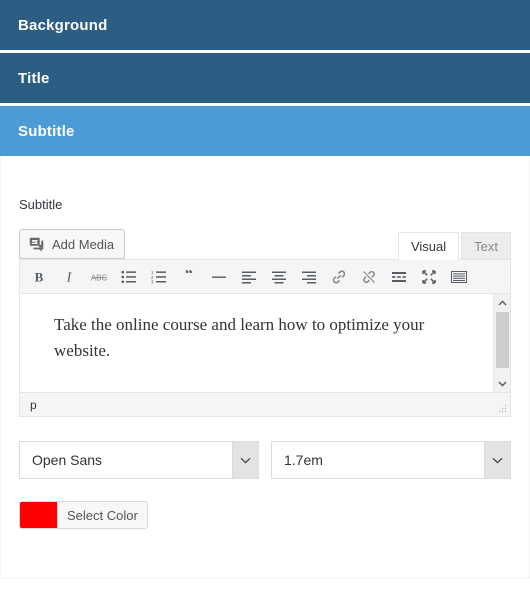 This screenshot has height=594, width=530. I want to click on resize-handle-icon, so click(502, 408).